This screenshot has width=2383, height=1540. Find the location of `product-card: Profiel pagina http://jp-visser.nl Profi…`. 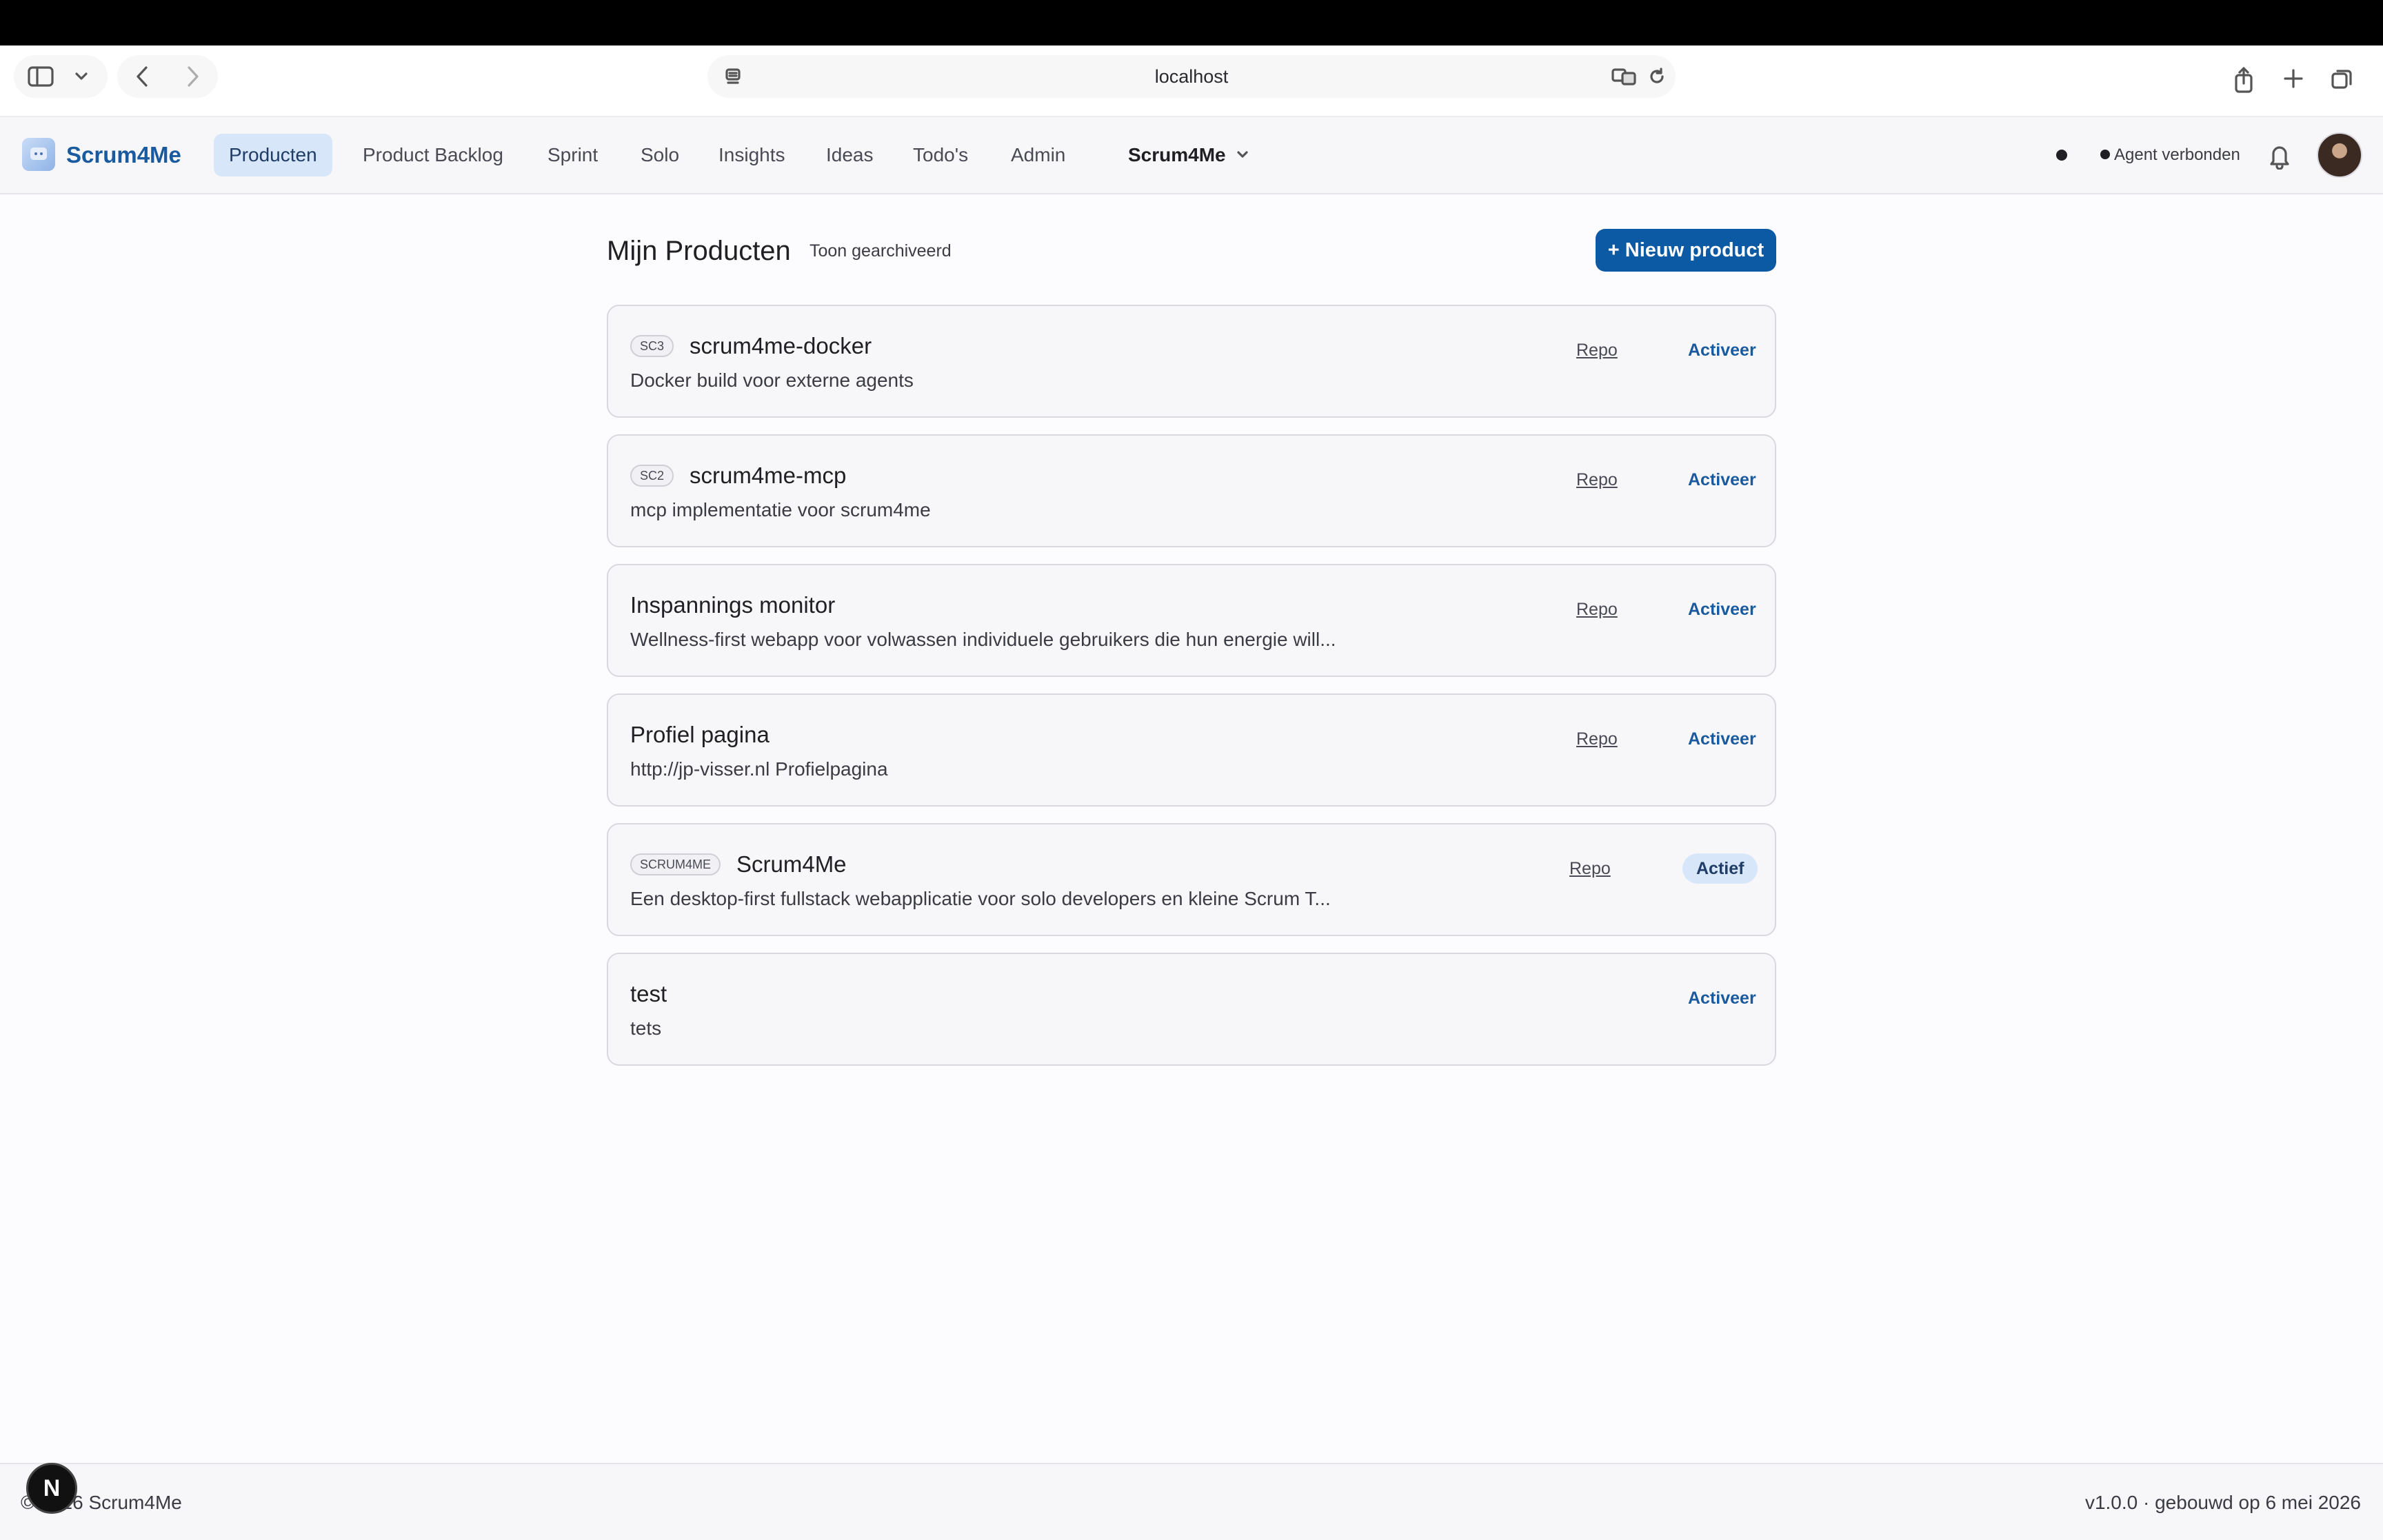

product-card: Profiel pagina http://jp-visser.nl Profi… is located at coordinates (1191, 750).